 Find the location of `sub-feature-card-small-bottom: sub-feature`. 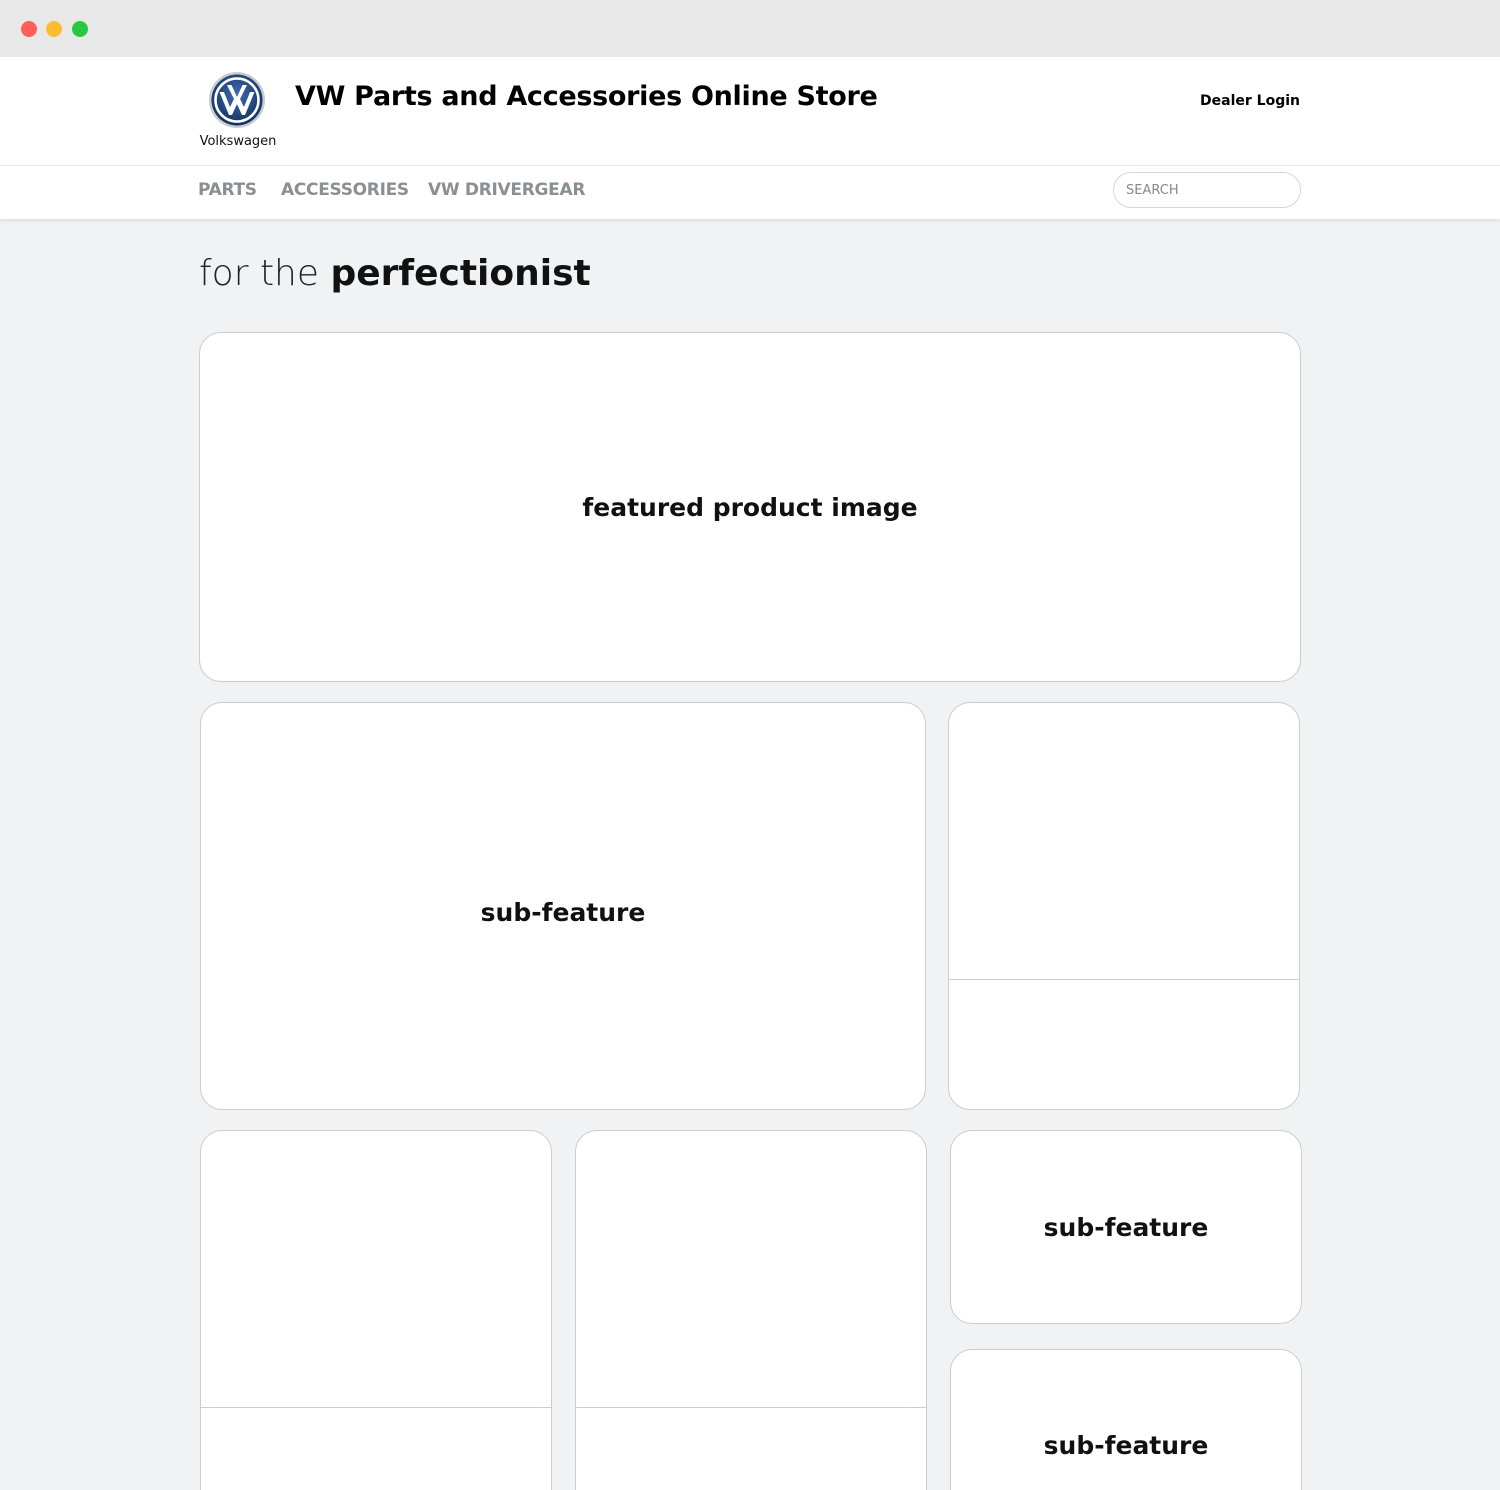

sub-feature-card-small-bottom: sub-feature is located at coordinates (1126, 1419).